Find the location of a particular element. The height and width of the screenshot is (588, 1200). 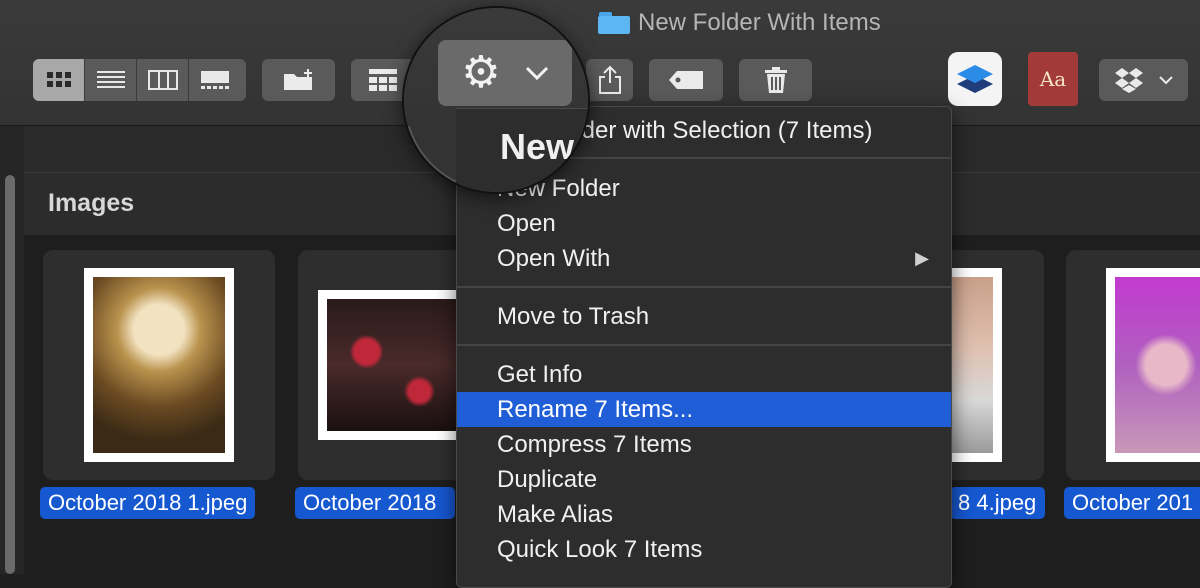

menu-item-get-info: Get Info is located at coordinates (704, 374).